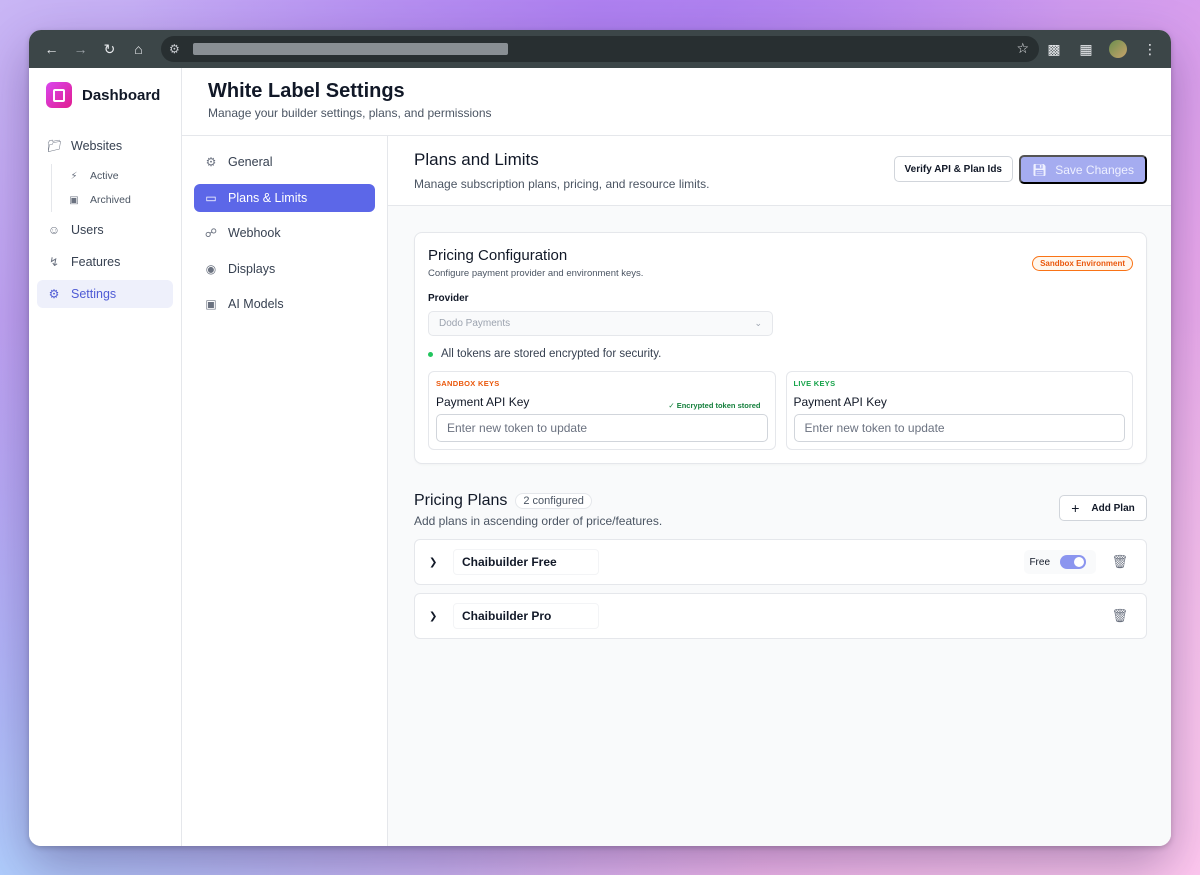  What do you see at coordinates (1082, 263) in the screenshot?
I see `environment-badge: Sandbox Environment` at bounding box center [1082, 263].